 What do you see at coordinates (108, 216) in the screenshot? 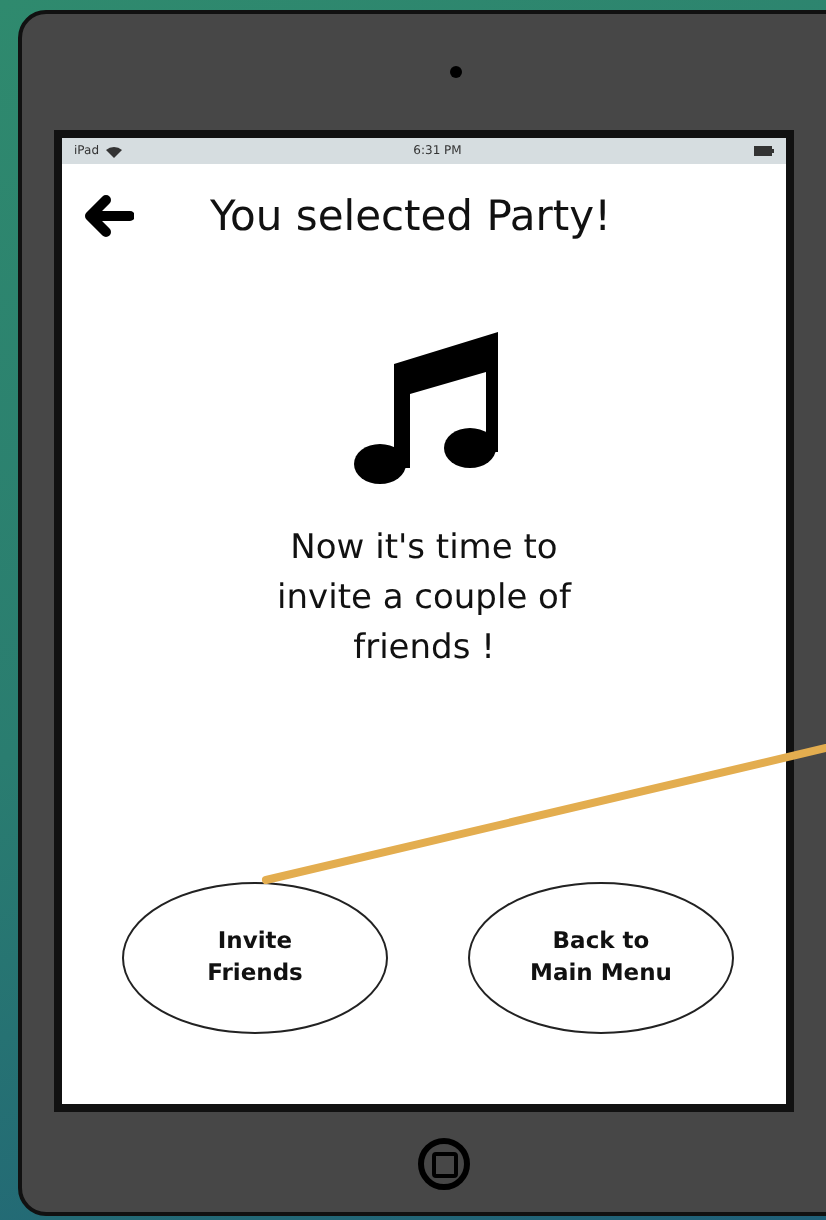
I see `back-arrow-icon` at bounding box center [108, 216].